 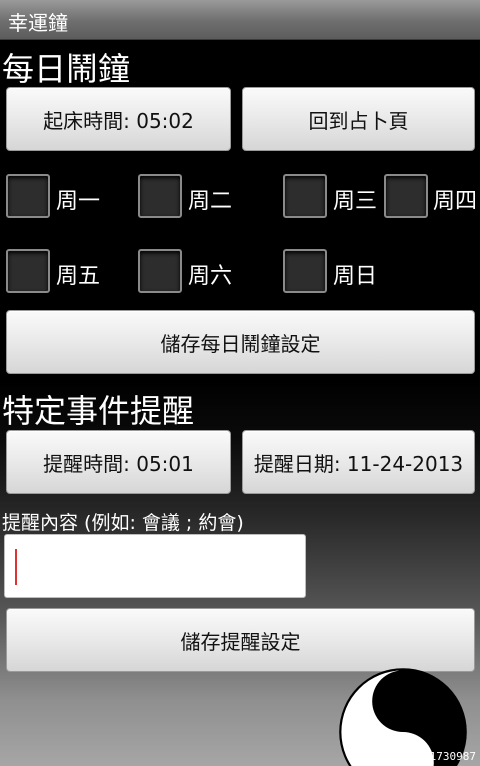 I want to click on label-thursday: 周四, so click(x=455, y=201).